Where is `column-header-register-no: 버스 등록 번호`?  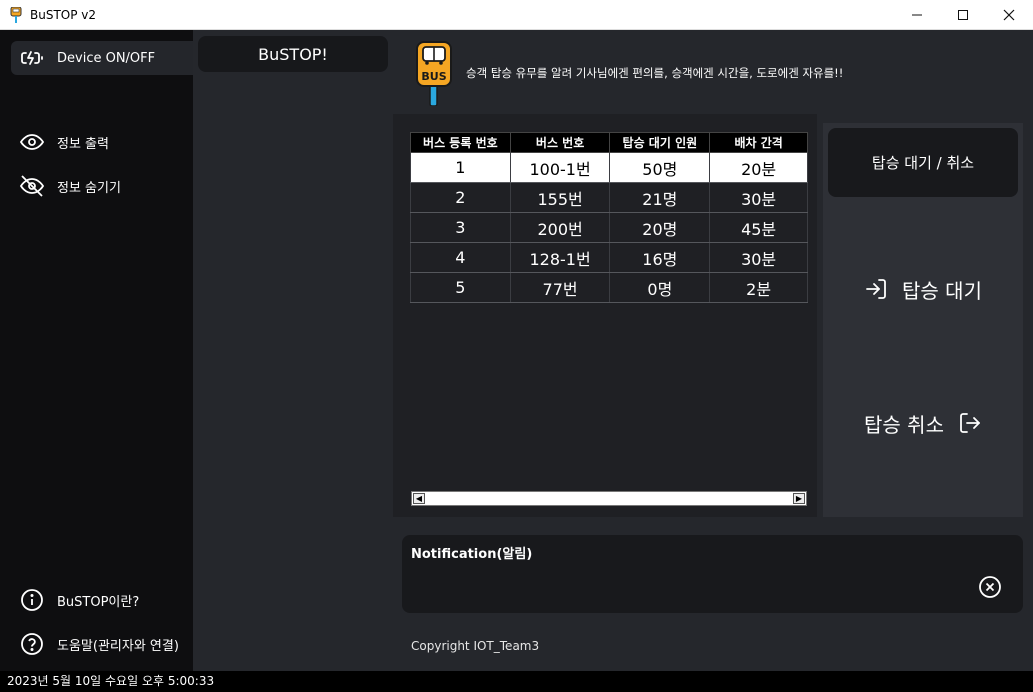 column-header-register-no: 버스 등록 번호 is located at coordinates (460, 142).